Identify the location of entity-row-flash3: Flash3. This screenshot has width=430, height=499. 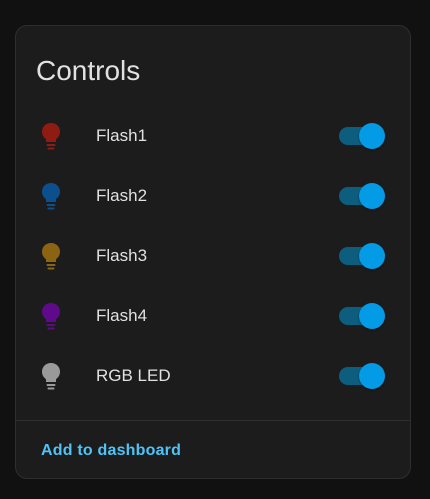
(213, 256).